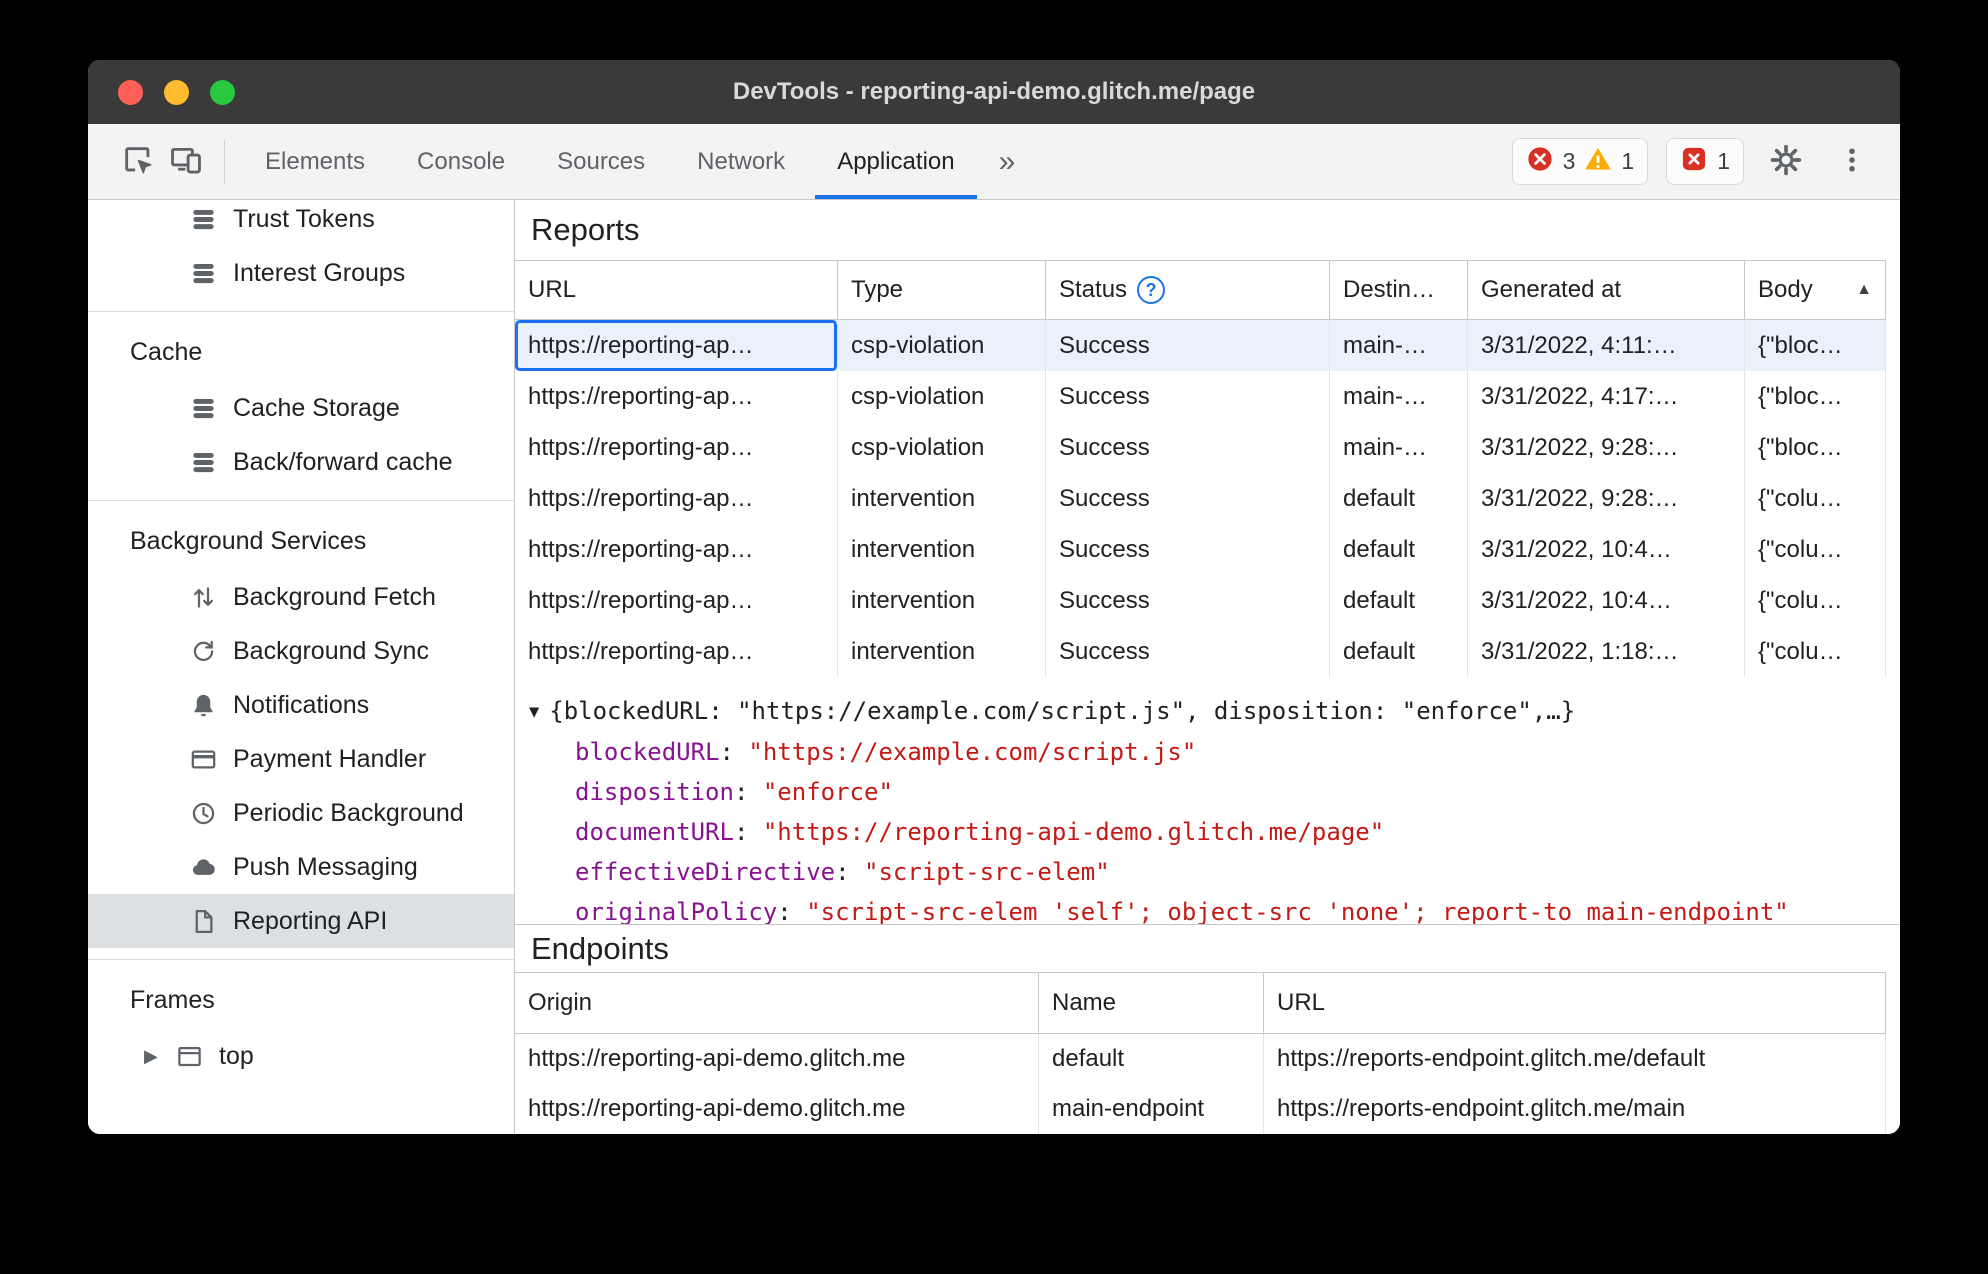  What do you see at coordinates (301, 462) in the screenshot?
I see `sidebar-item-back-forward-cache: Back/forward cache` at bounding box center [301, 462].